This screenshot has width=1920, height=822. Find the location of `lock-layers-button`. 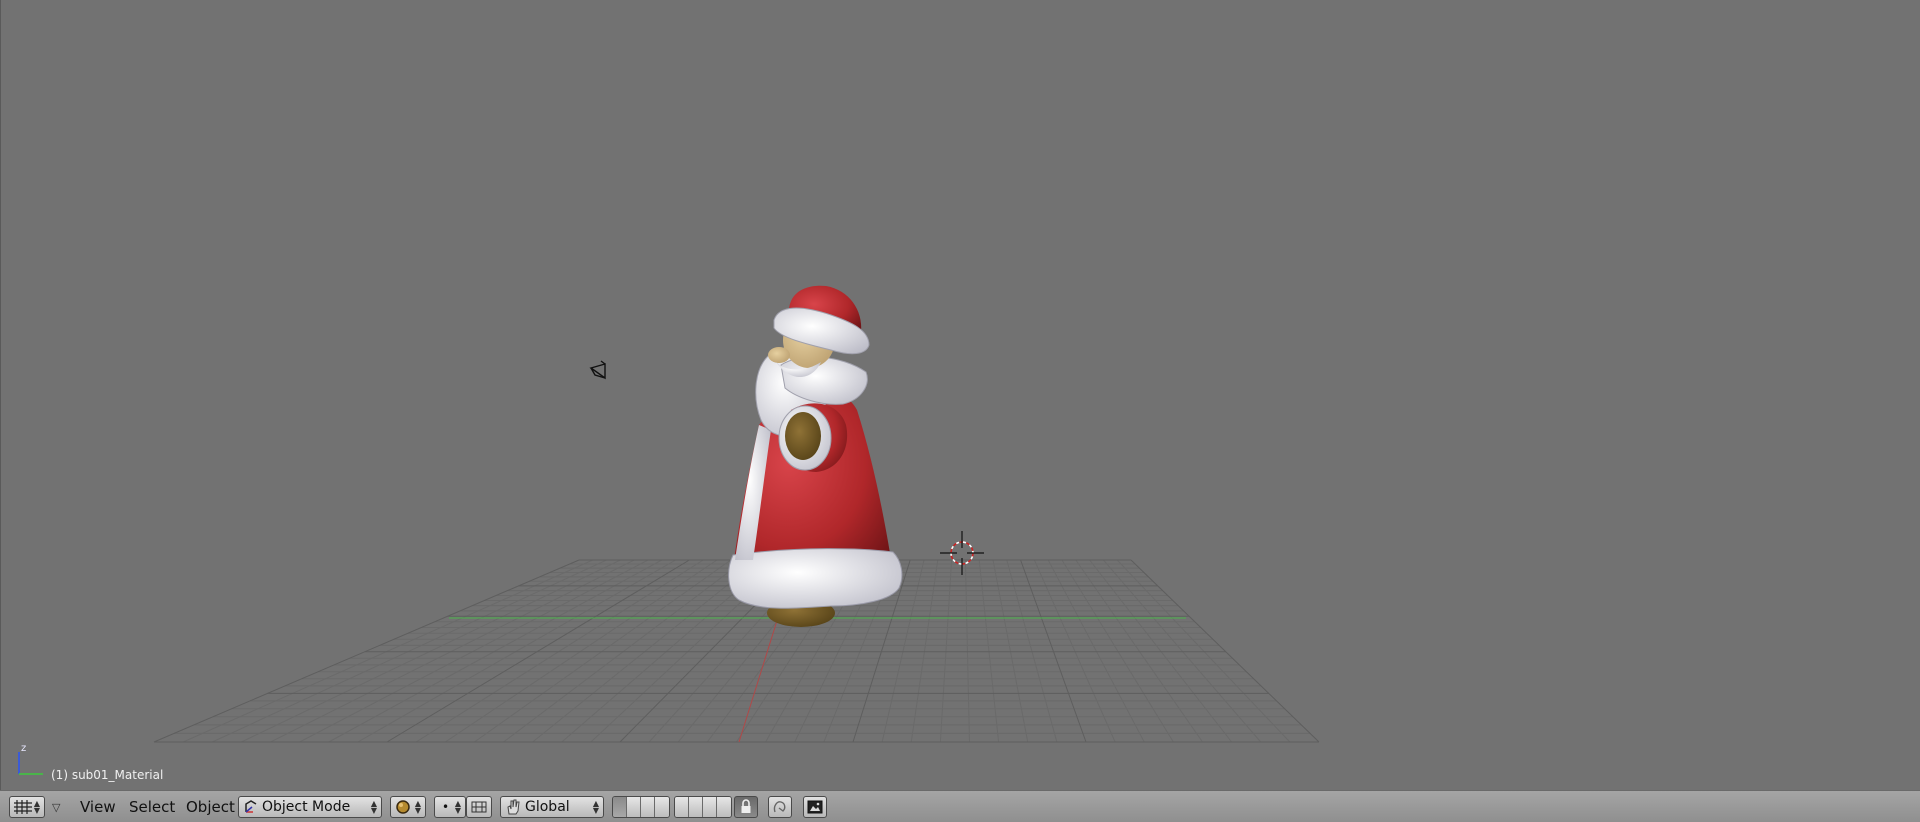

lock-layers-button is located at coordinates (746, 807).